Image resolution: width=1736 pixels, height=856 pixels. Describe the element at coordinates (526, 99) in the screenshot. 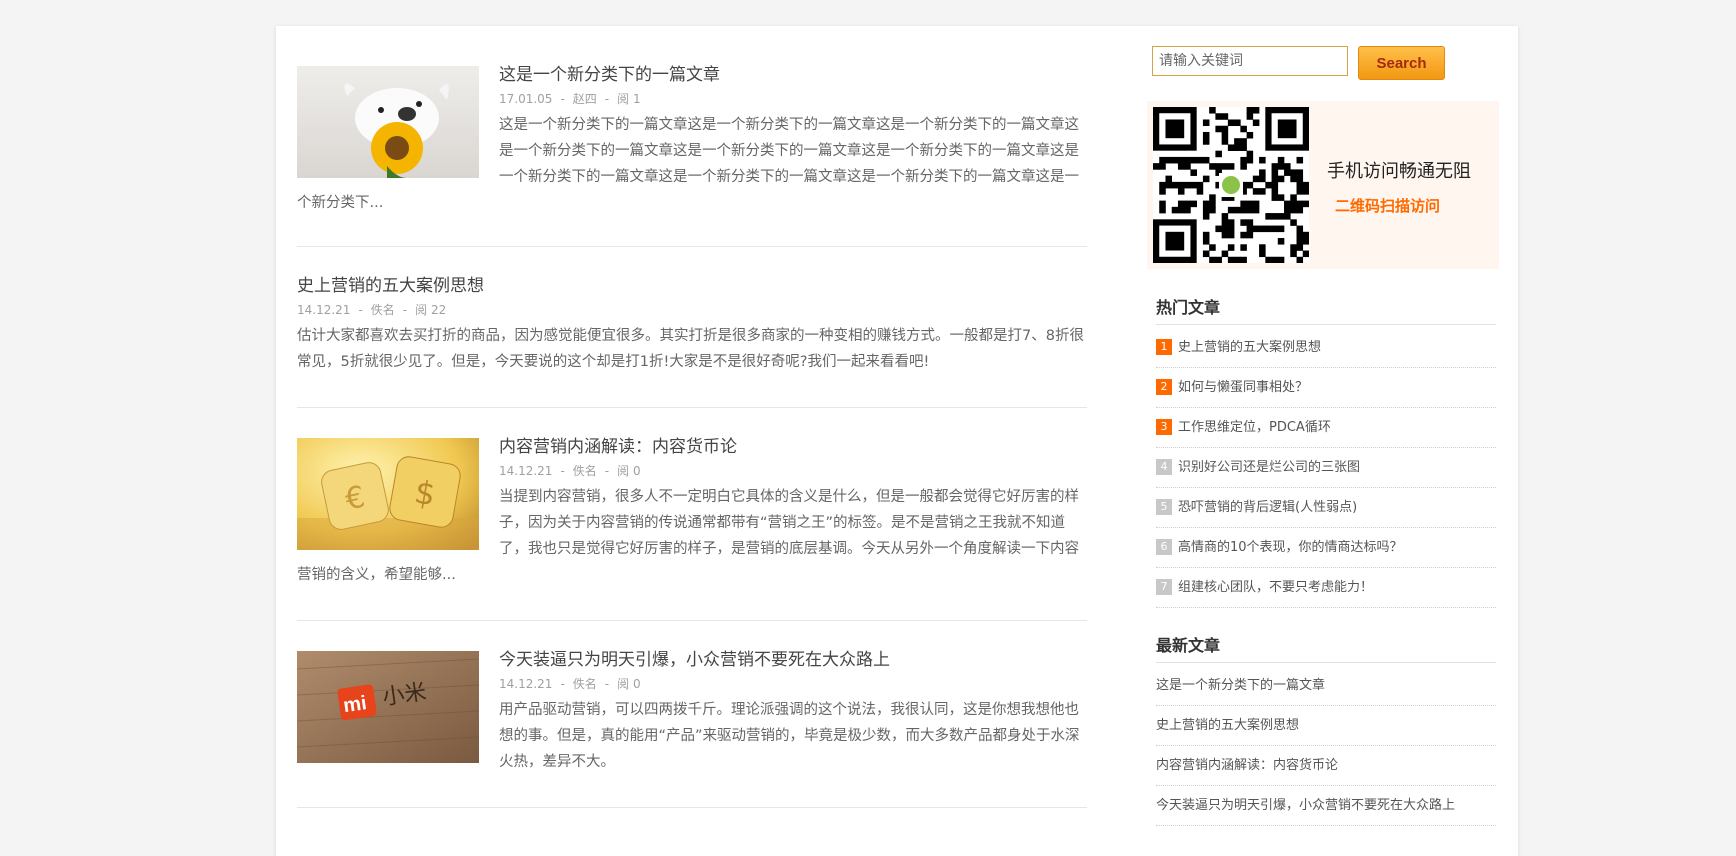

I see `article-date: 17.01.05` at that location.